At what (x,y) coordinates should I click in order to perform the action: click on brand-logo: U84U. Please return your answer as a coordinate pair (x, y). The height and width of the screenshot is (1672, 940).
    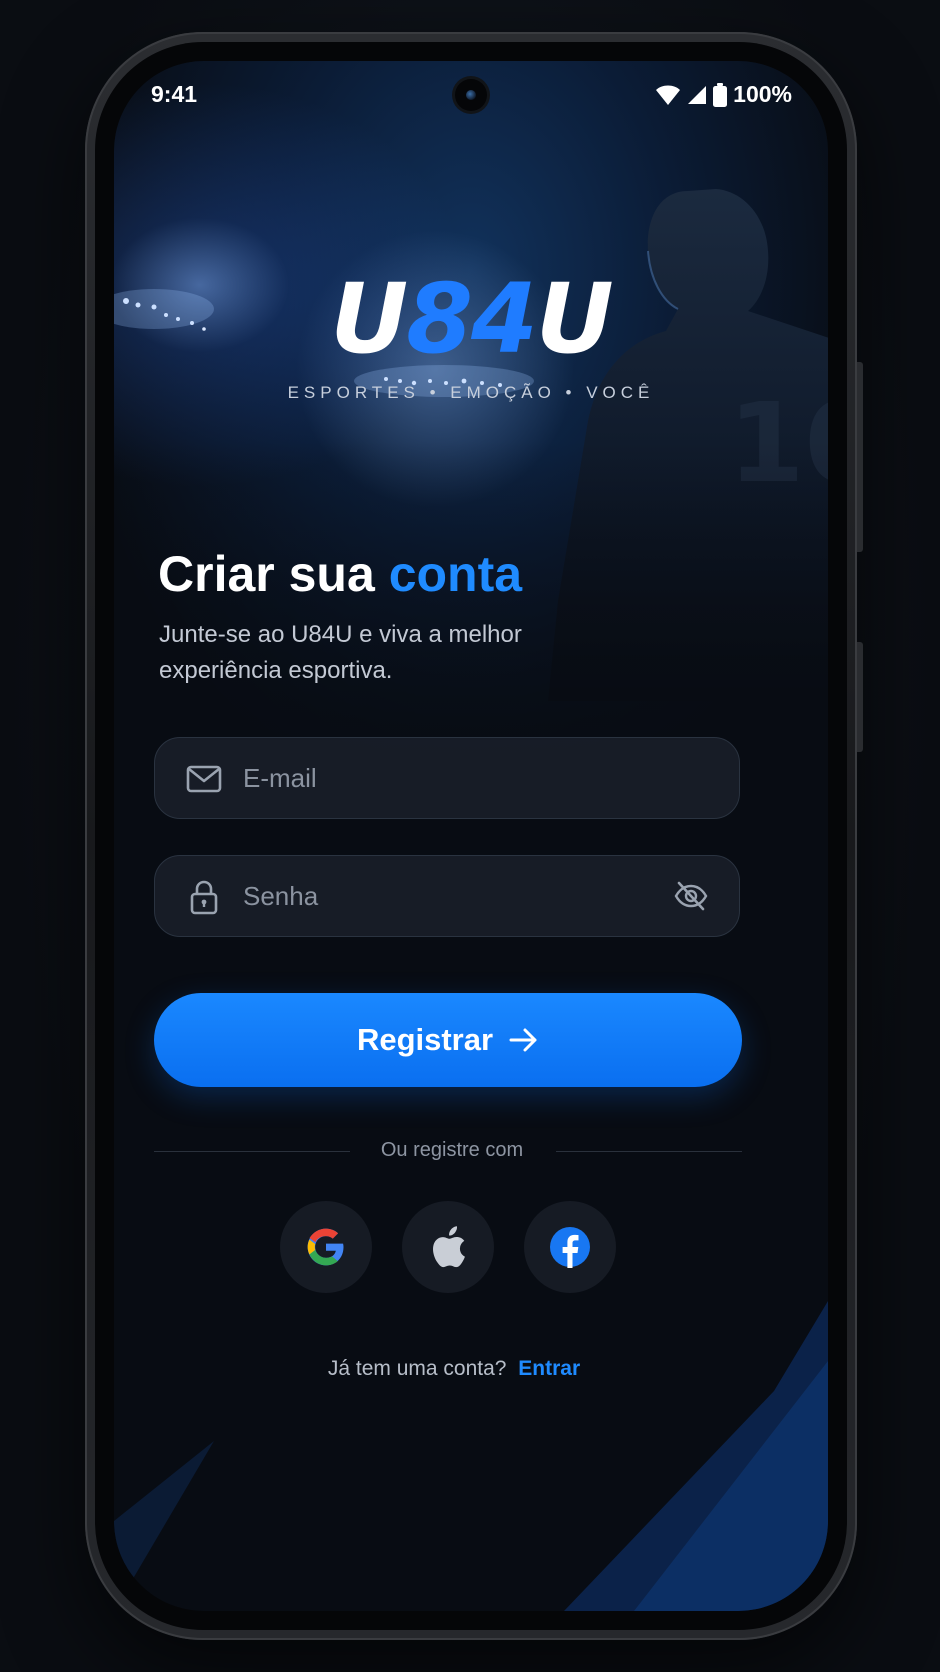
    Looking at the image, I should click on (471, 319).